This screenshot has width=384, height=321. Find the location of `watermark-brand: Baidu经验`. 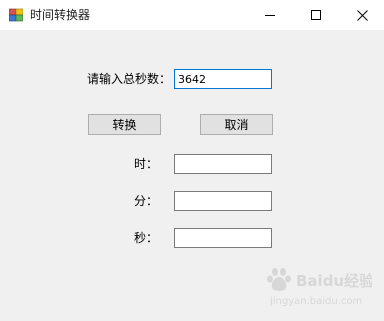

watermark-brand: Baidu经验 is located at coordinates (334, 281).